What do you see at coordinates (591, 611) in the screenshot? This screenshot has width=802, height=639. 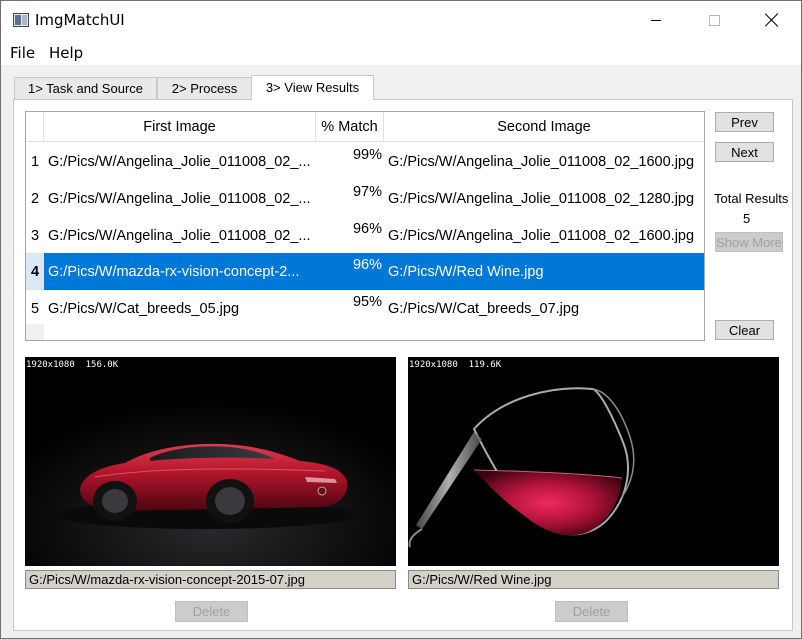 I see `delete-right-button: Delete` at bounding box center [591, 611].